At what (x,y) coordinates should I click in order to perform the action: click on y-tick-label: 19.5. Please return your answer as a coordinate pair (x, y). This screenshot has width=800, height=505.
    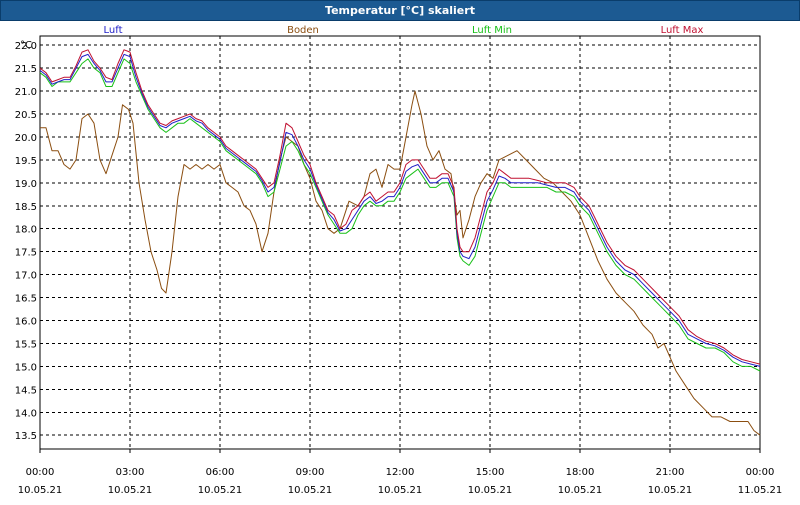
    Looking at the image, I should click on (26, 161).